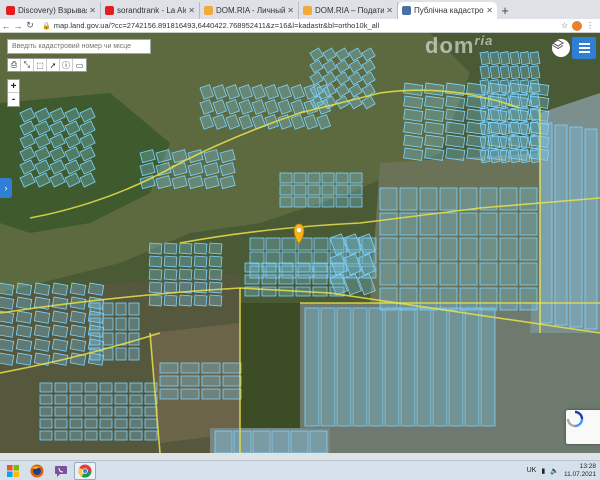 This screenshot has height=480, width=600. What do you see at coordinates (79, 46) in the screenshot?
I see `cadastral-search-input` at bounding box center [79, 46].